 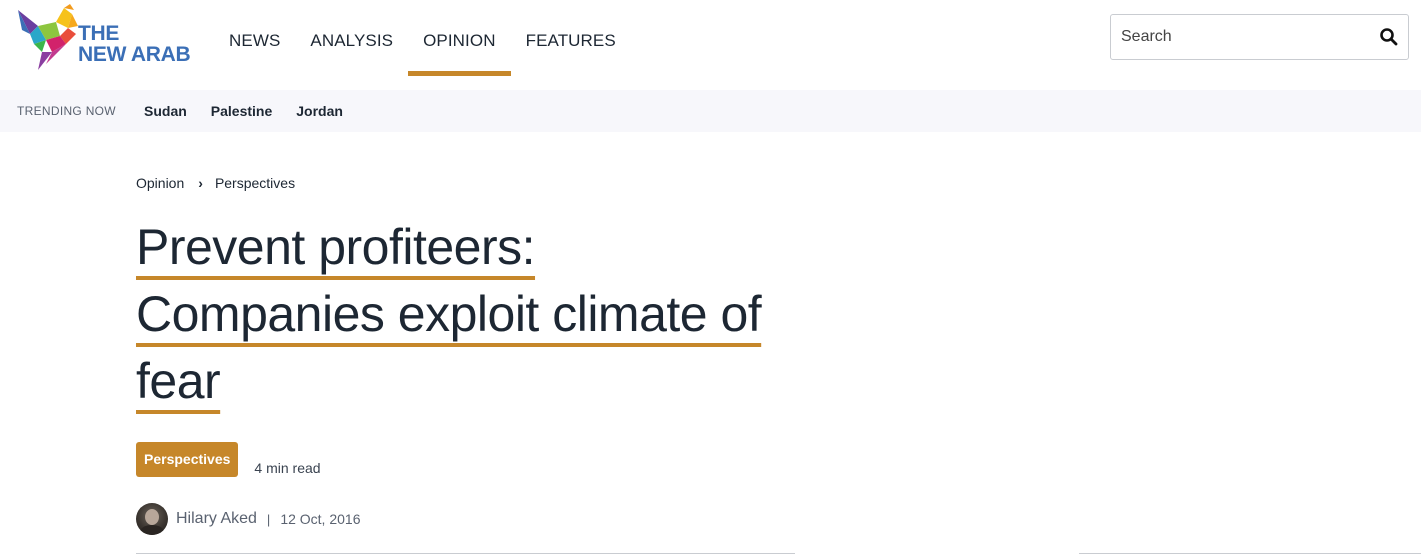 I want to click on breadcrumb-opinion: Opinion, so click(x=160, y=183).